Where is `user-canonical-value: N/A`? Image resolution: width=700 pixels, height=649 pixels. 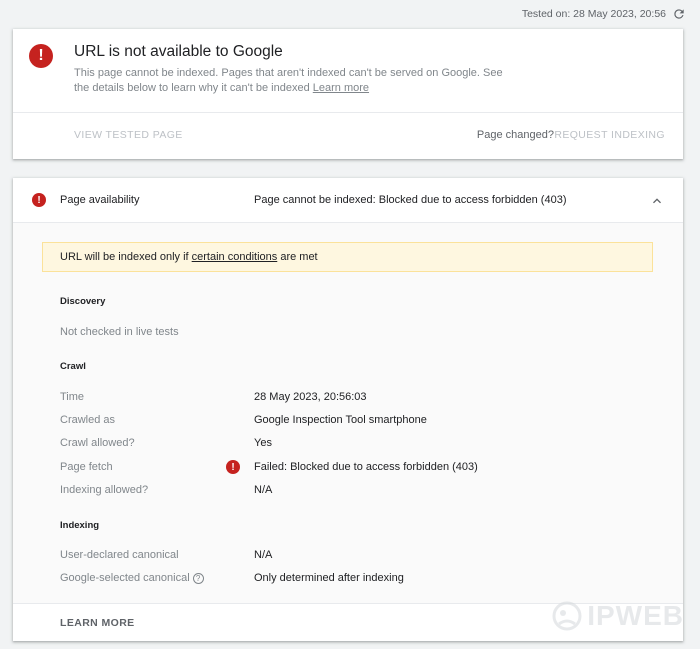
user-canonical-value: N/A is located at coordinates (263, 555).